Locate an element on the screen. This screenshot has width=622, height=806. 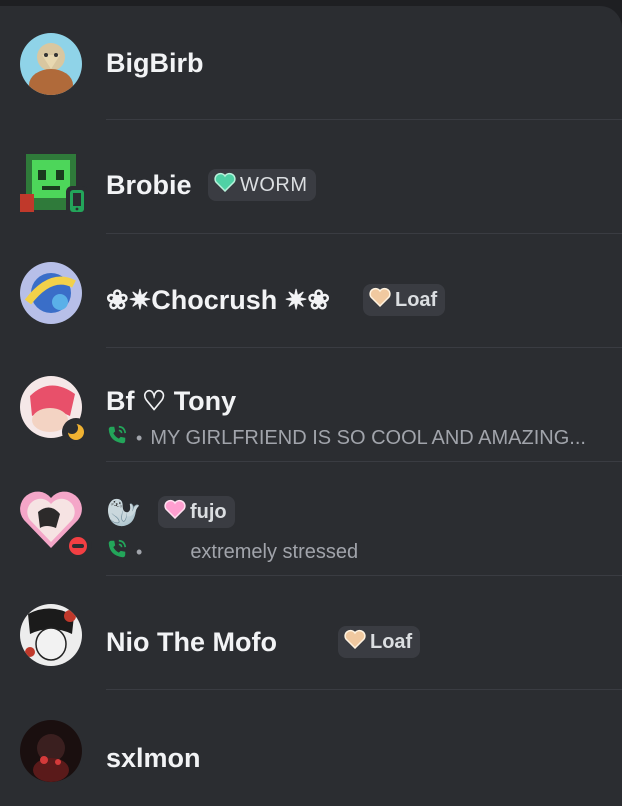
activity-line: • extremely stressed is located at coordinates (232, 552).